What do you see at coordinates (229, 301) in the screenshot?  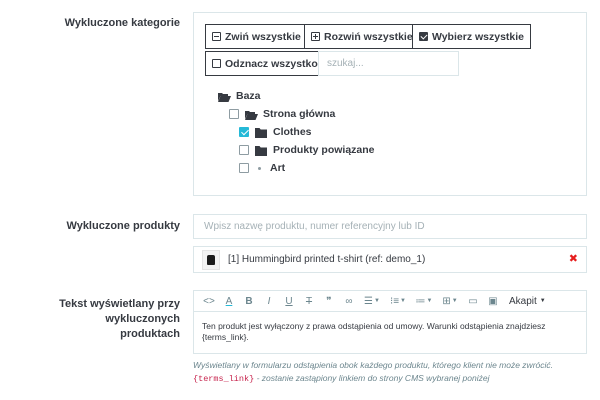 I see `text-color-icon: A` at bounding box center [229, 301].